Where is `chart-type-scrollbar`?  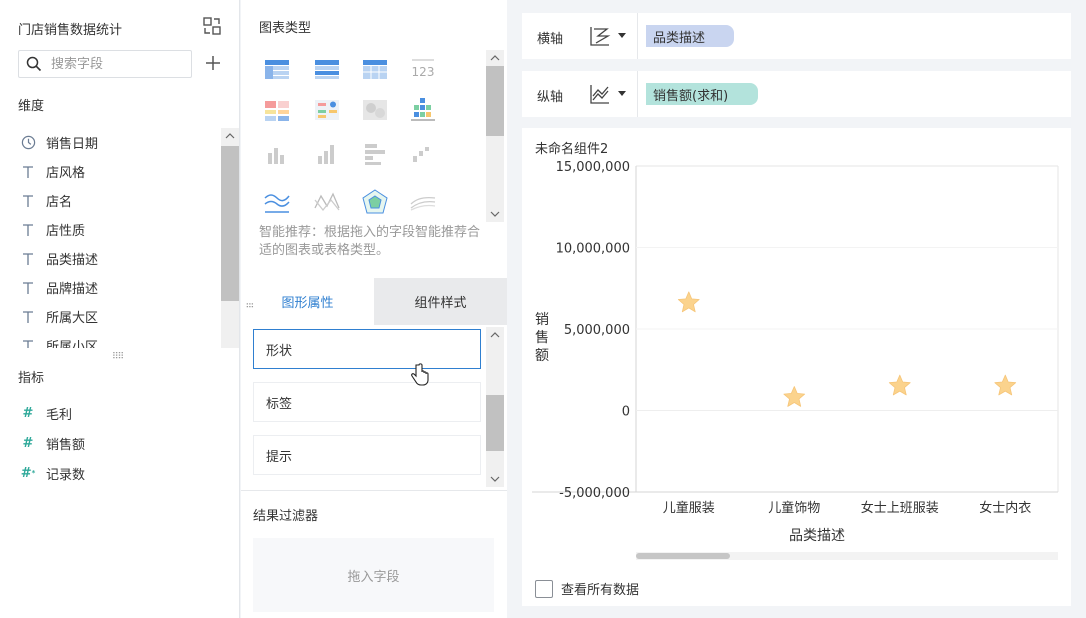 chart-type-scrollbar is located at coordinates (495, 136).